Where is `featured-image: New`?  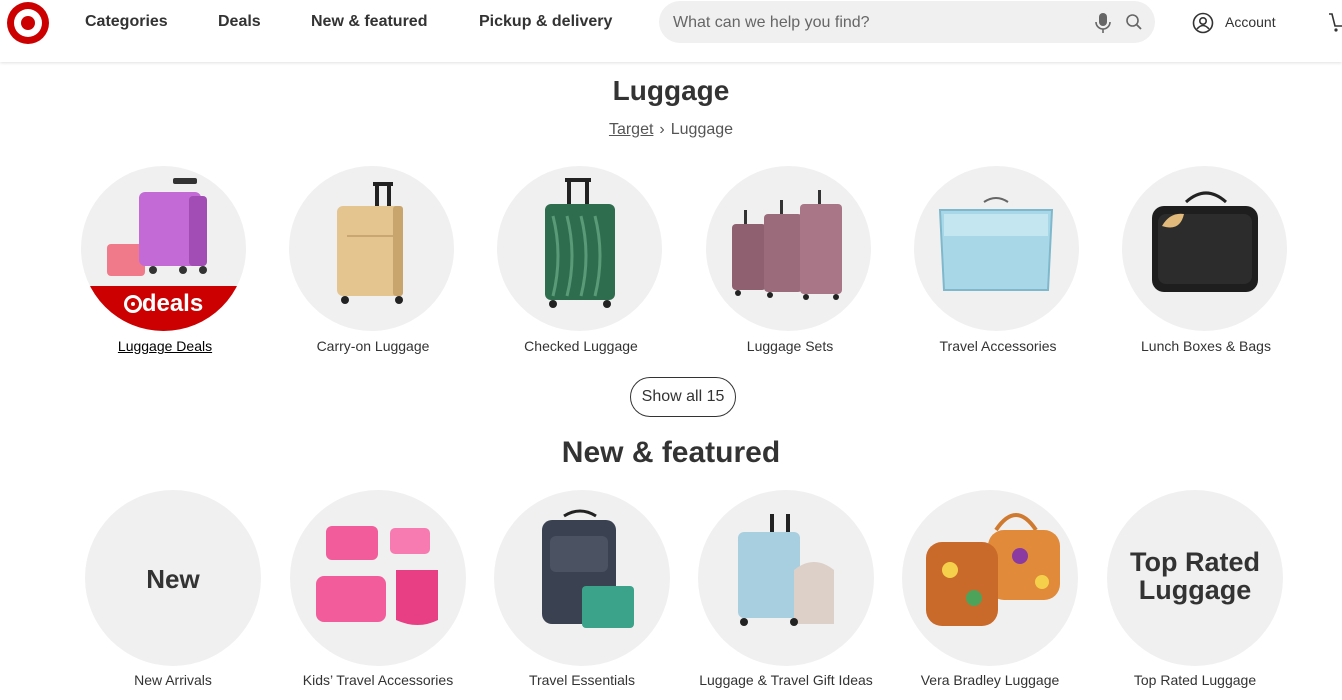
featured-image: New is located at coordinates (173, 578).